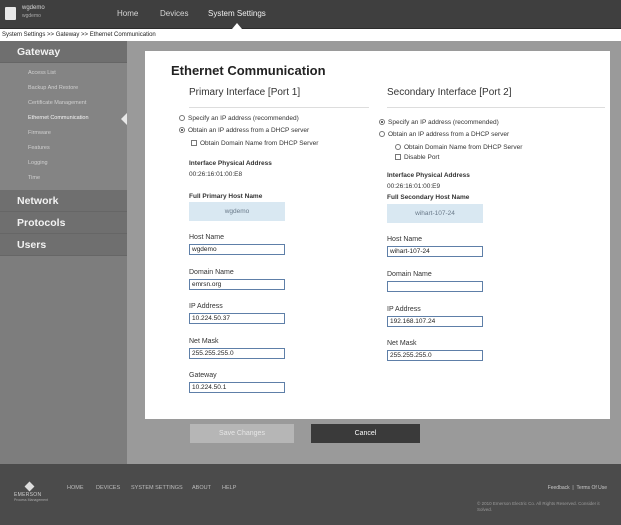 This screenshot has height=525, width=621. What do you see at coordinates (435, 355) in the screenshot?
I see `secondary-net-mask-input` at bounding box center [435, 355].